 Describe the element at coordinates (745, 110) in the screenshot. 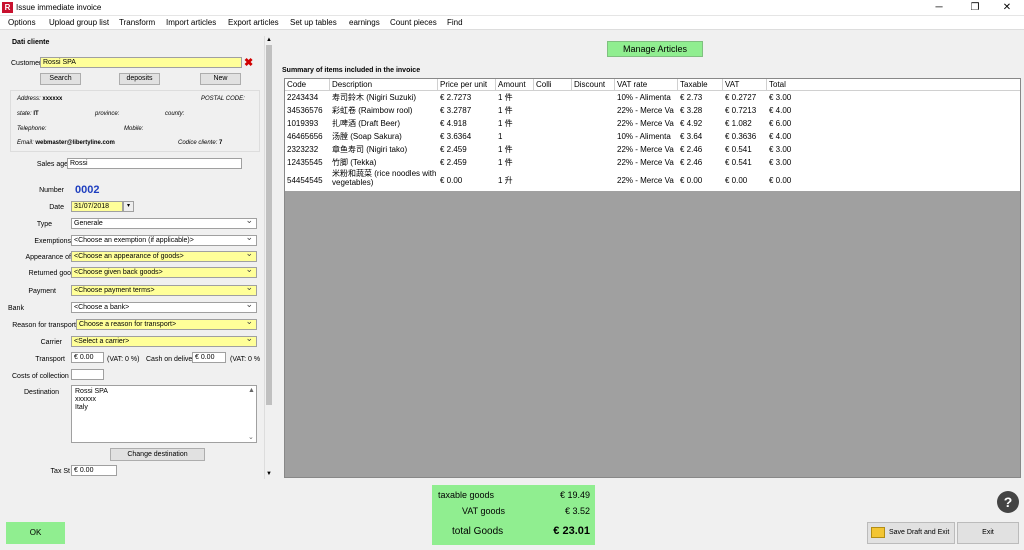

I see `cell-vat: € 0.7213` at that location.